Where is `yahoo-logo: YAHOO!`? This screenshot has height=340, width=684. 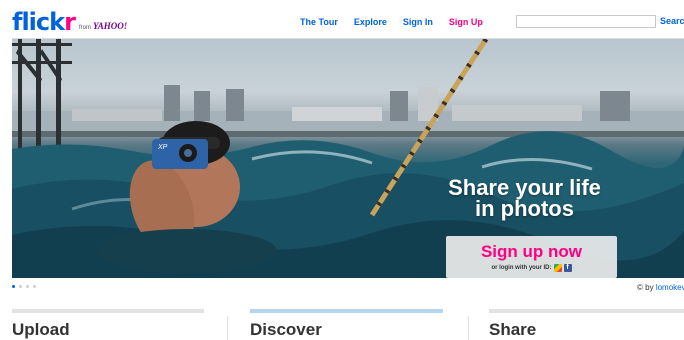 yahoo-logo: YAHOO! is located at coordinates (110, 26).